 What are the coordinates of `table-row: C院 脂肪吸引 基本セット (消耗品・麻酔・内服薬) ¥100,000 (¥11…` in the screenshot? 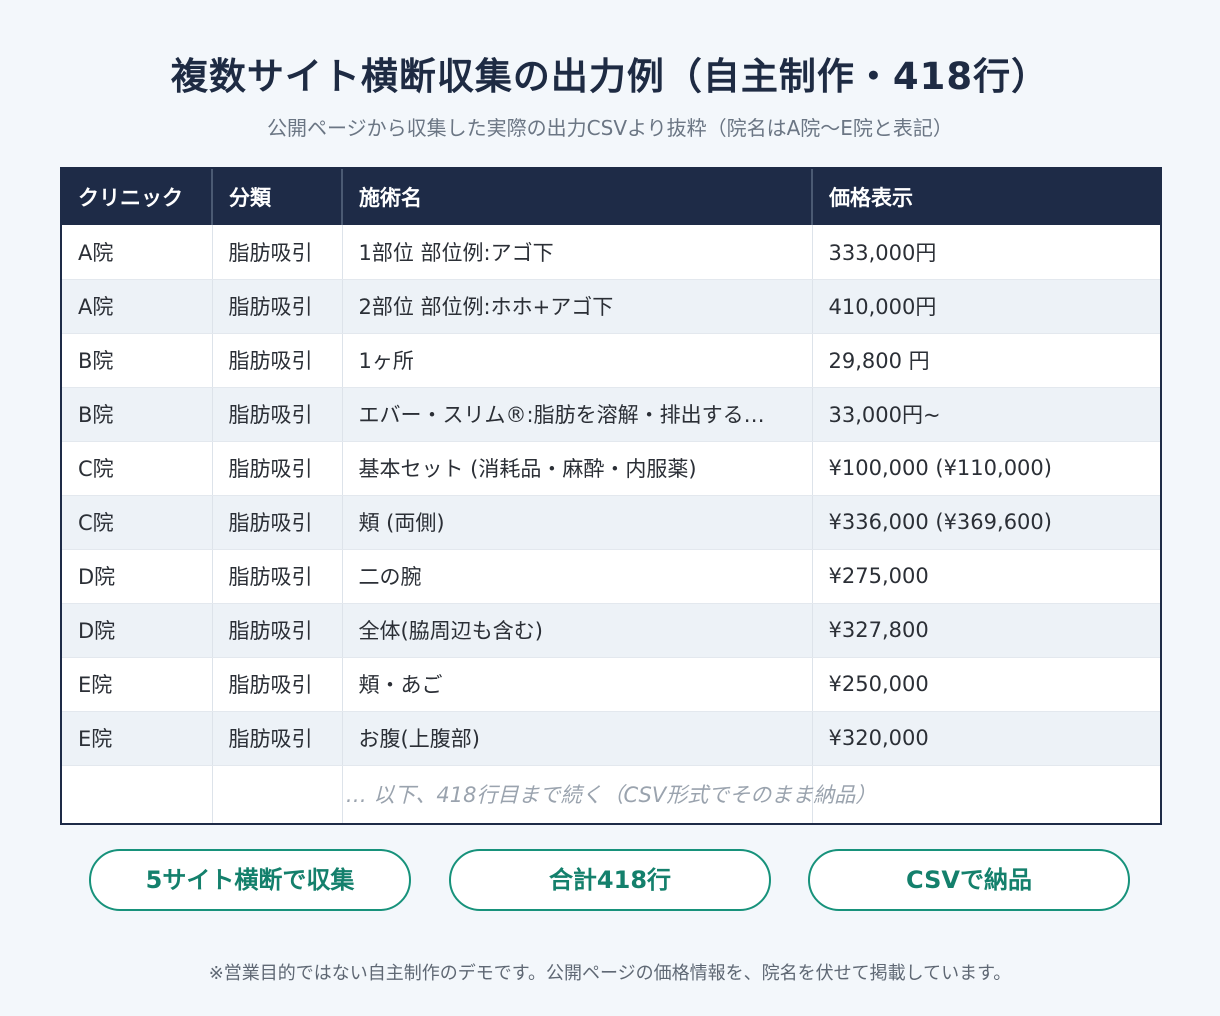 It's located at (611, 468).